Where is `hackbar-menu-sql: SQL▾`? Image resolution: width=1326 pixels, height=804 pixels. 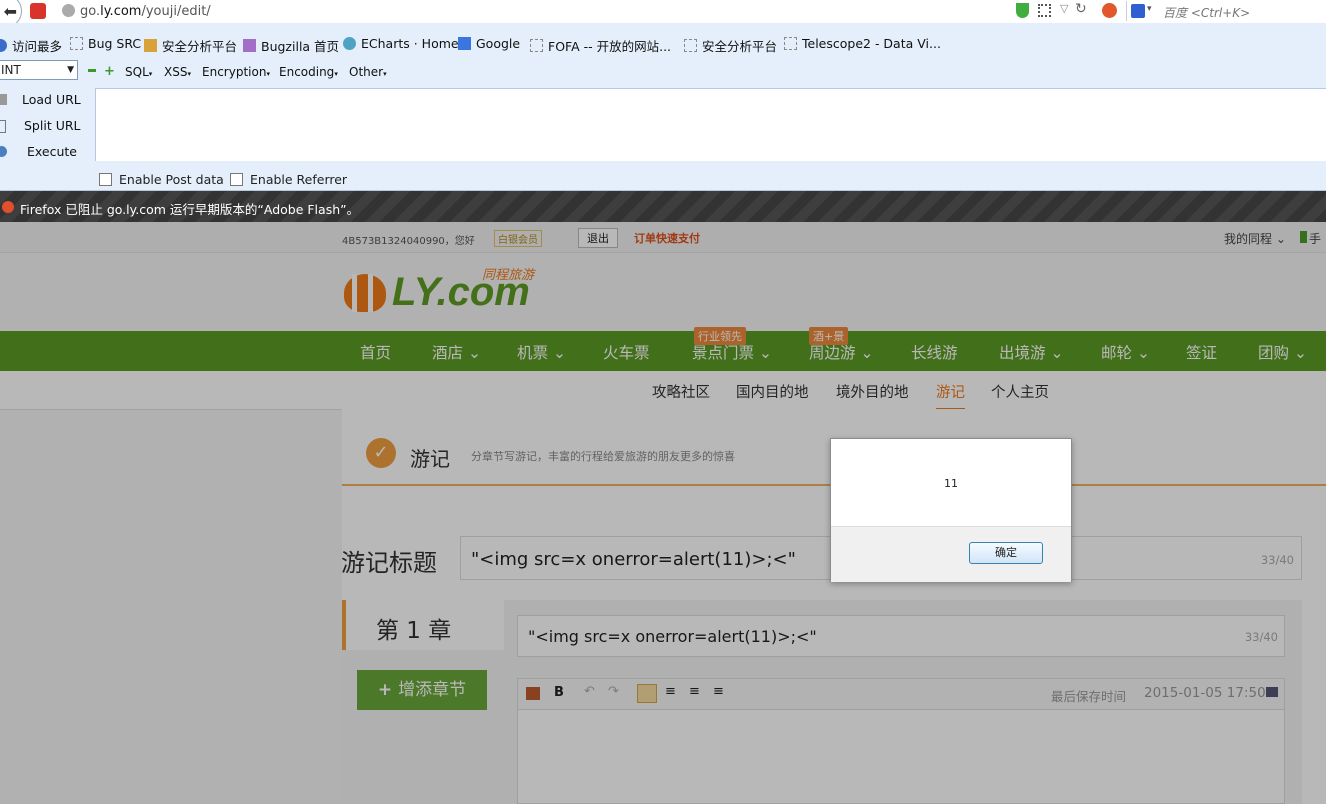
hackbar-menu-sql: SQL▾ is located at coordinates (138, 72).